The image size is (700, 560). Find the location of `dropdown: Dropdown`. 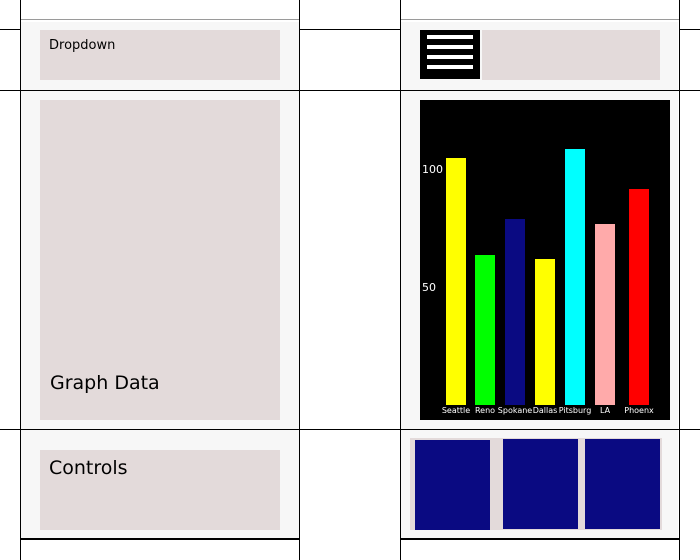

dropdown: Dropdown is located at coordinates (160, 55).